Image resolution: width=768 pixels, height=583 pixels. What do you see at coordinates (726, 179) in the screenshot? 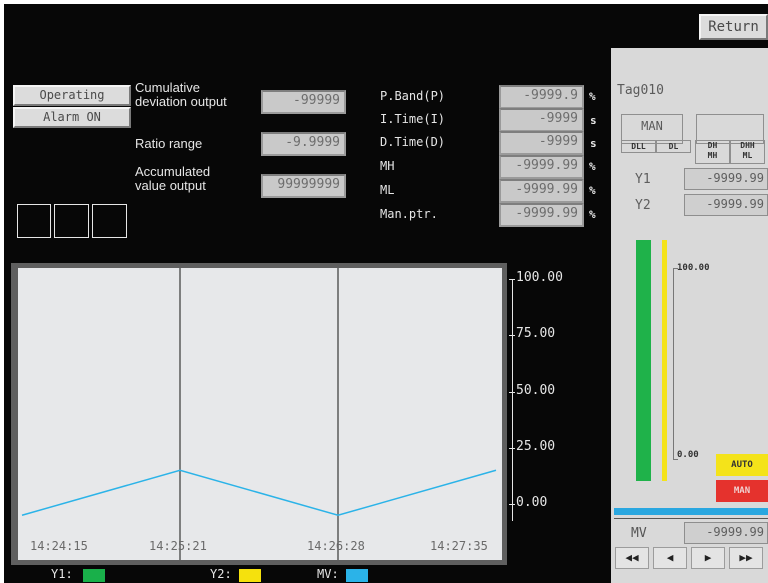
I see `y1-value-field: -9999.99` at bounding box center [726, 179].